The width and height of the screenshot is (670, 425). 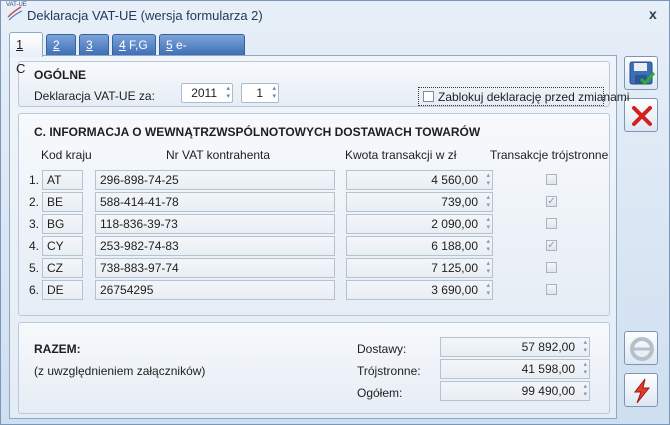 What do you see at coordinates (34, 180) in the screenshot?
I see `row-number: 1.` at bounding box center [34, 180].